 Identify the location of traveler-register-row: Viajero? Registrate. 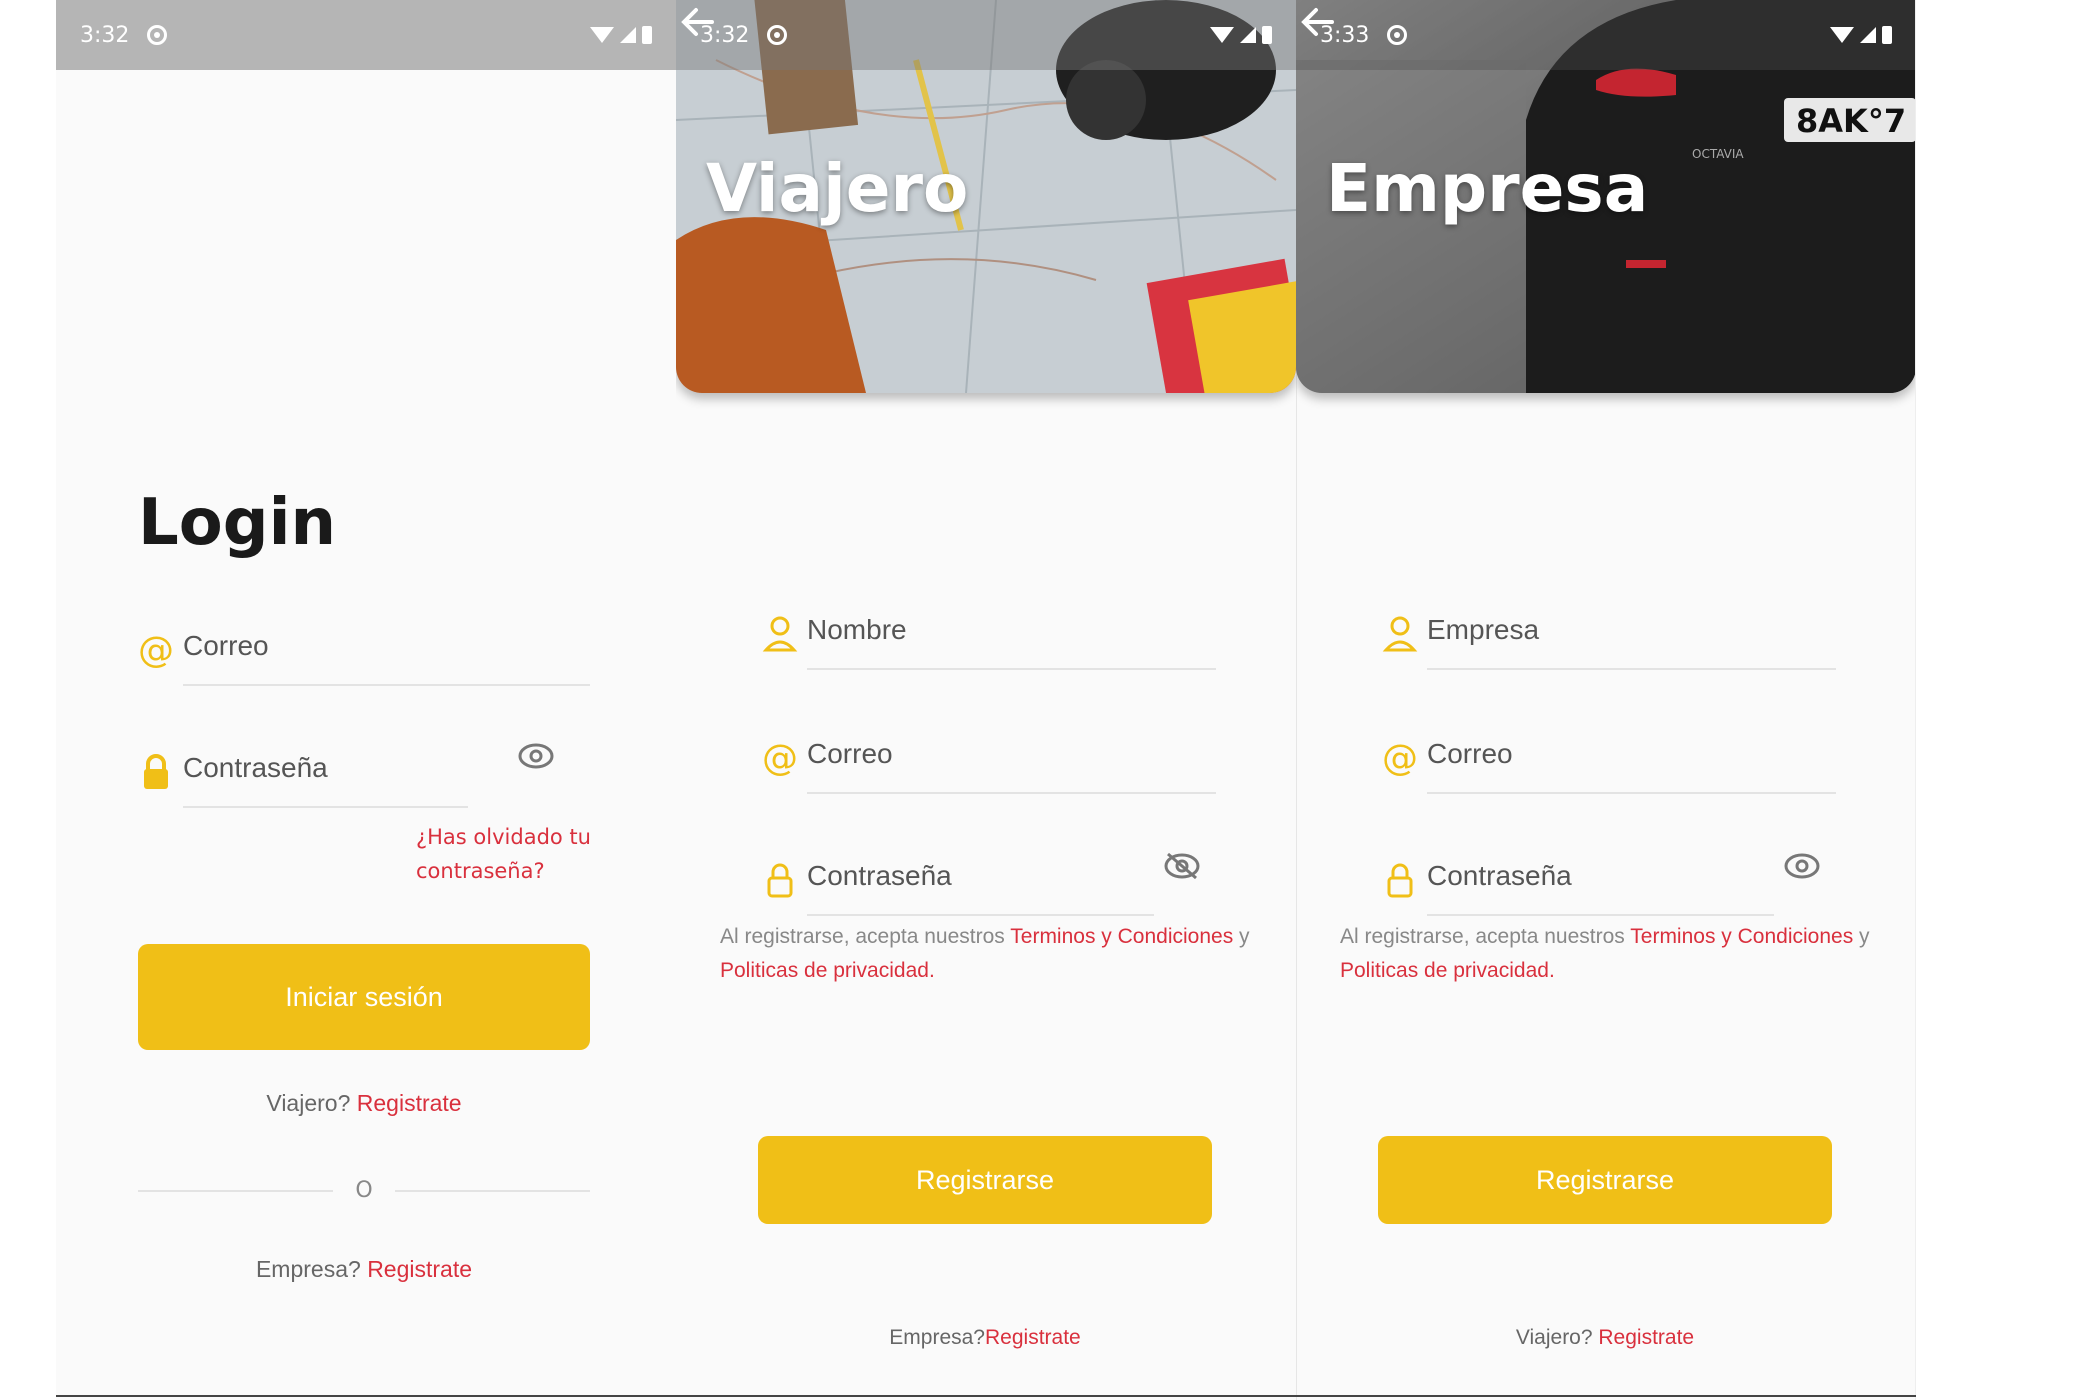
(364, 1103).